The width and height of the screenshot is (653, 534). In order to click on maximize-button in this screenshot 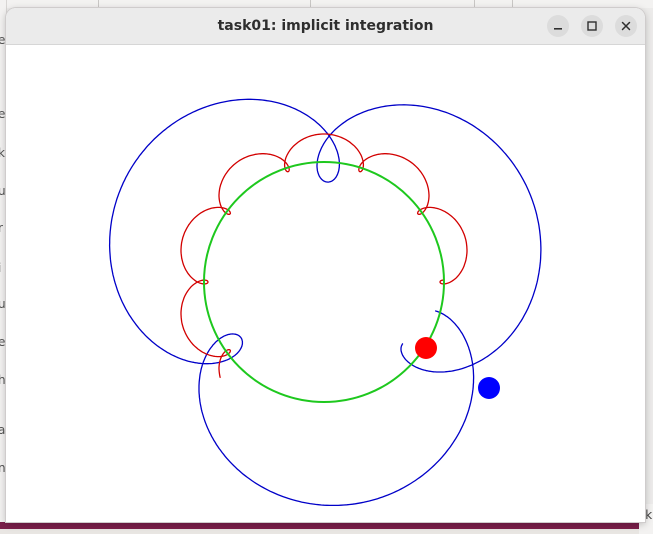, I will do `click(592, 26)`.